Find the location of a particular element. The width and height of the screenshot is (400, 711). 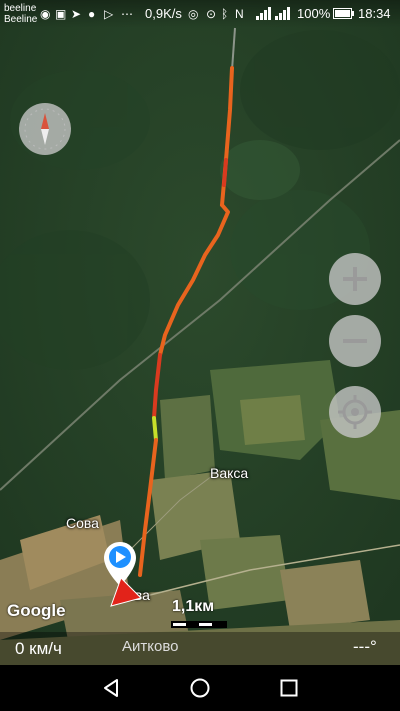

carrier-1: beeline is located at coordinates (20, 8).